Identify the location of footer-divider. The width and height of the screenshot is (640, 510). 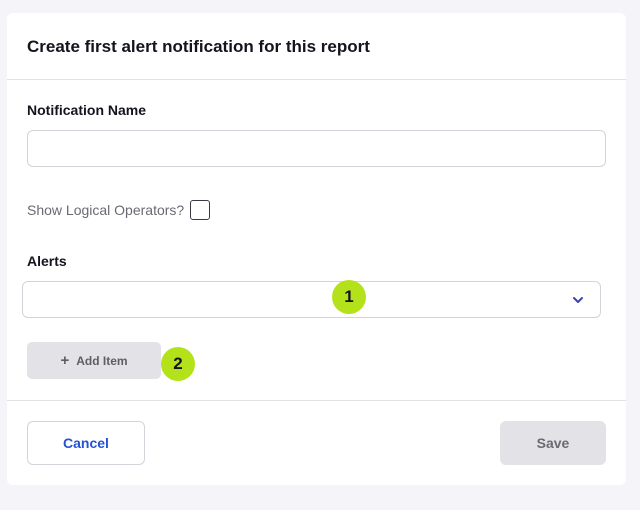
(316, 400).